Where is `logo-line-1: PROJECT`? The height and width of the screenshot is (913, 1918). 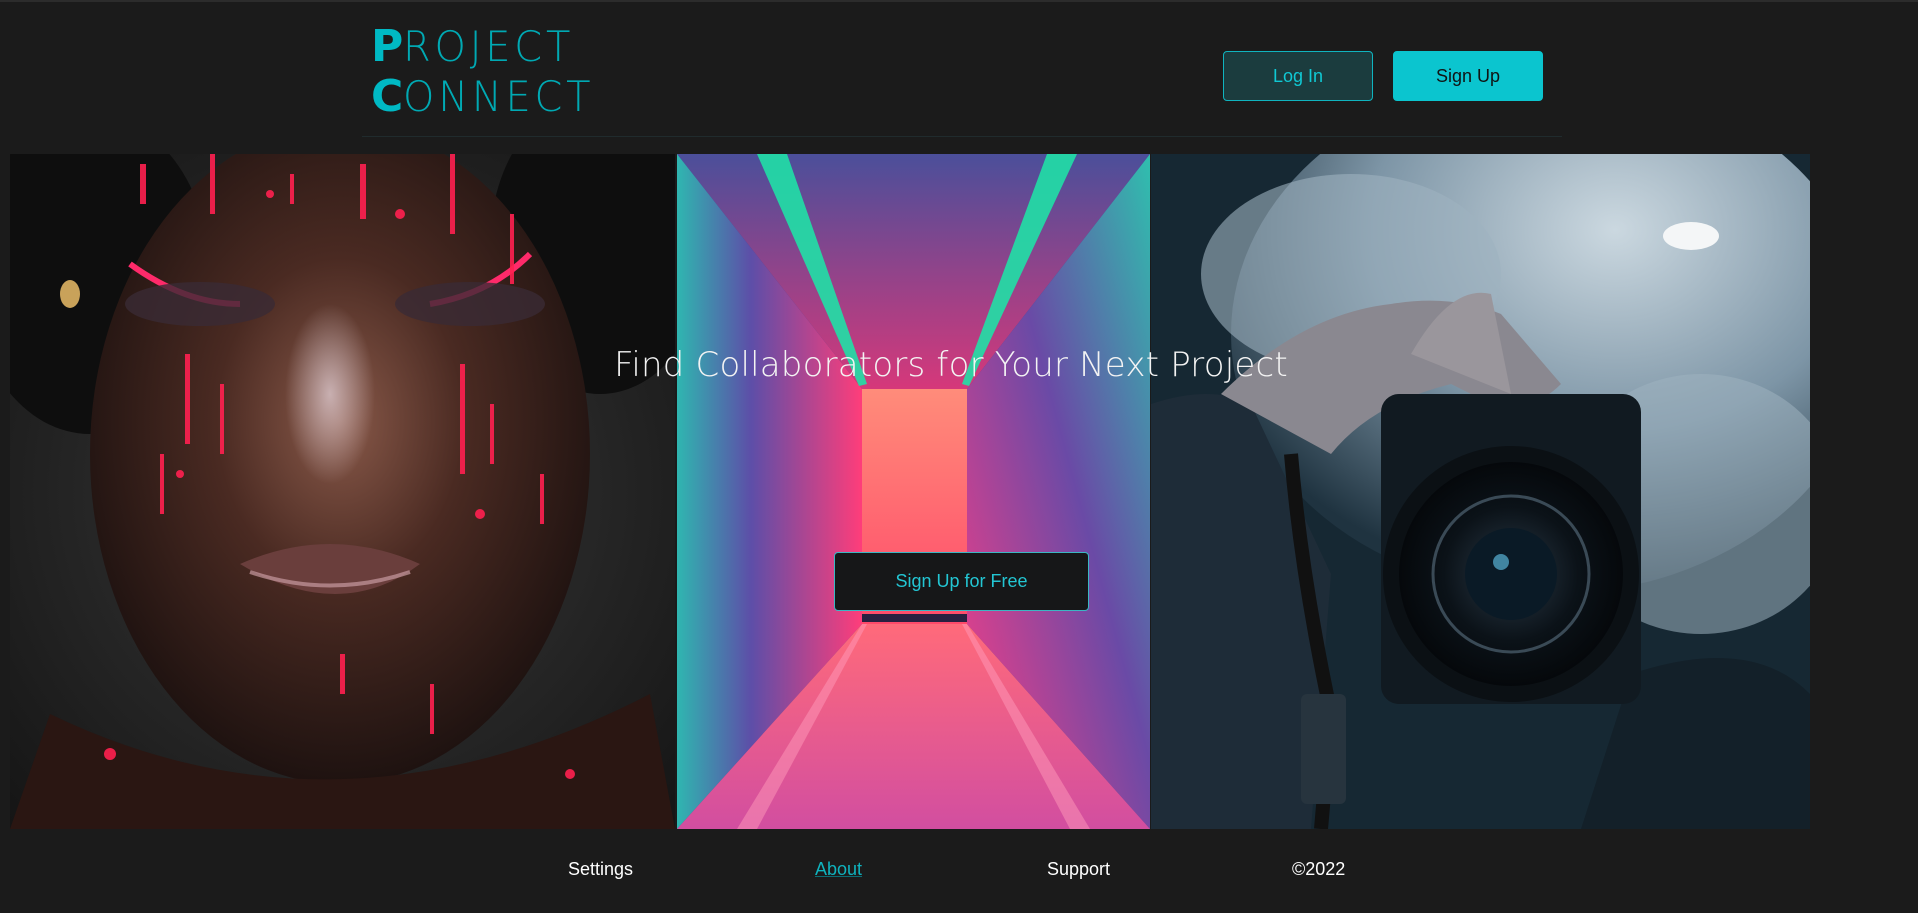
logo-line-1: PROJECT is located at coordinates (486, 47).